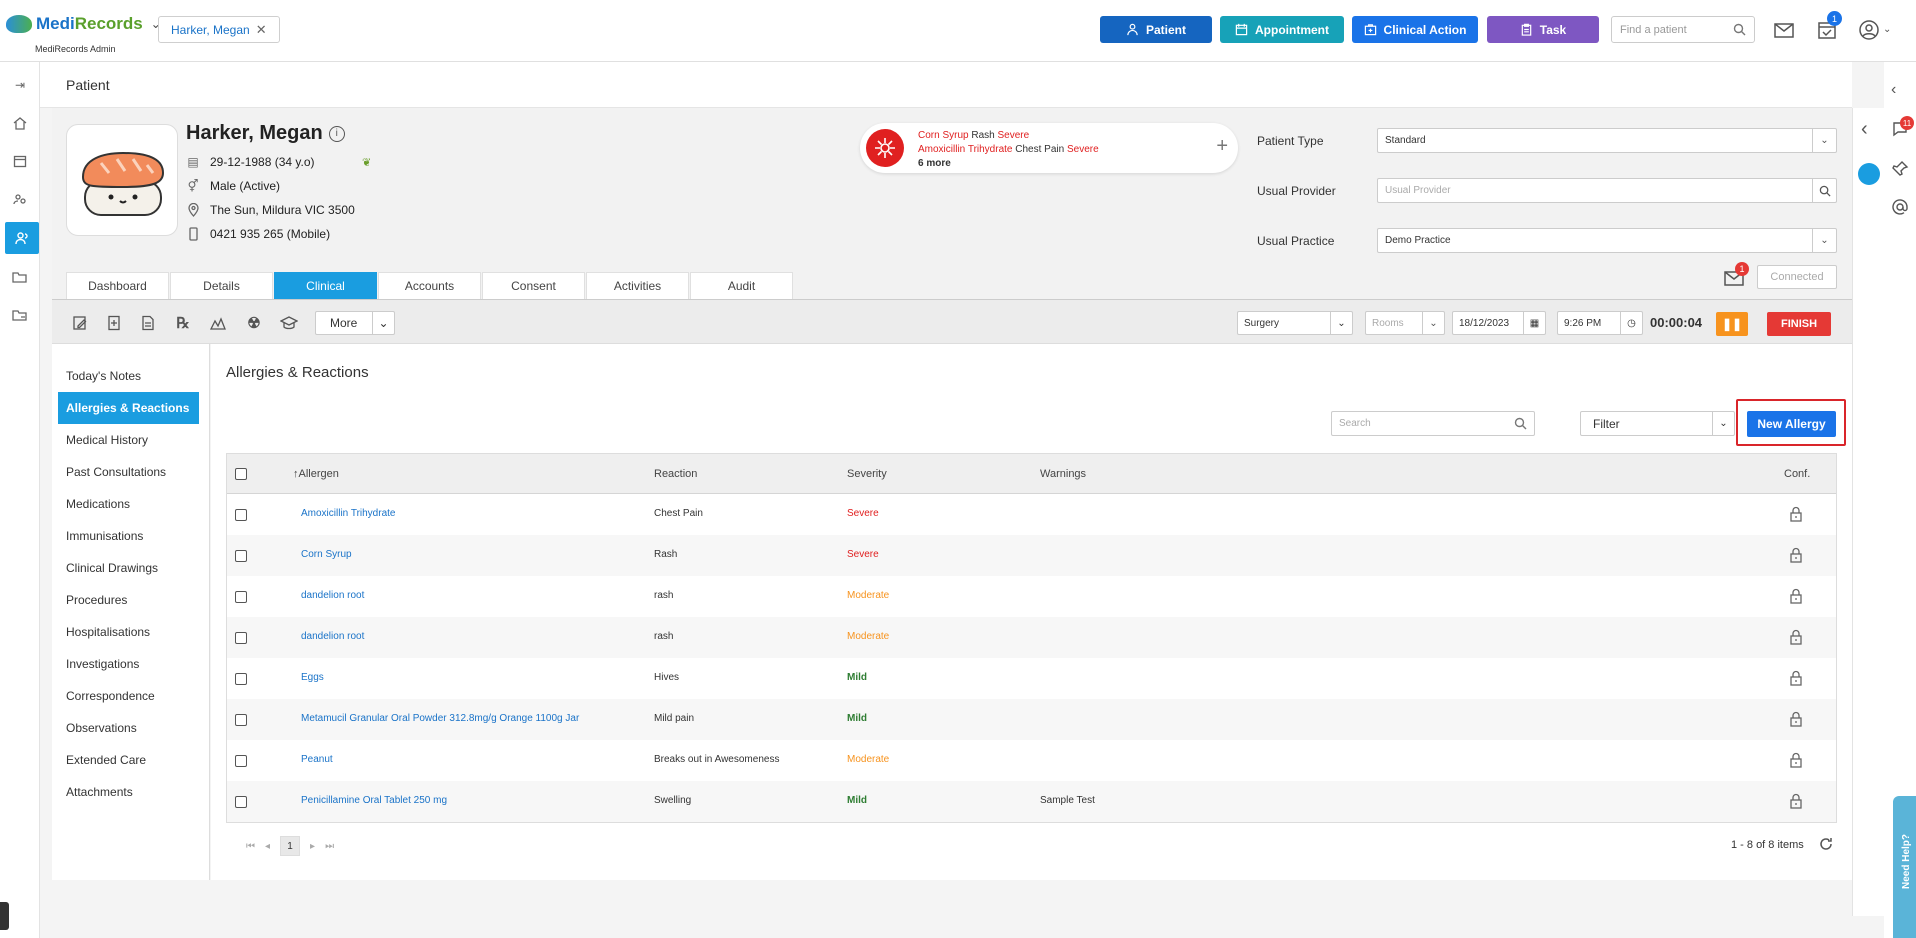 The image size is (1916, 938). I want to click on chevron-down-icon: ⌄, so click(1887, 29).